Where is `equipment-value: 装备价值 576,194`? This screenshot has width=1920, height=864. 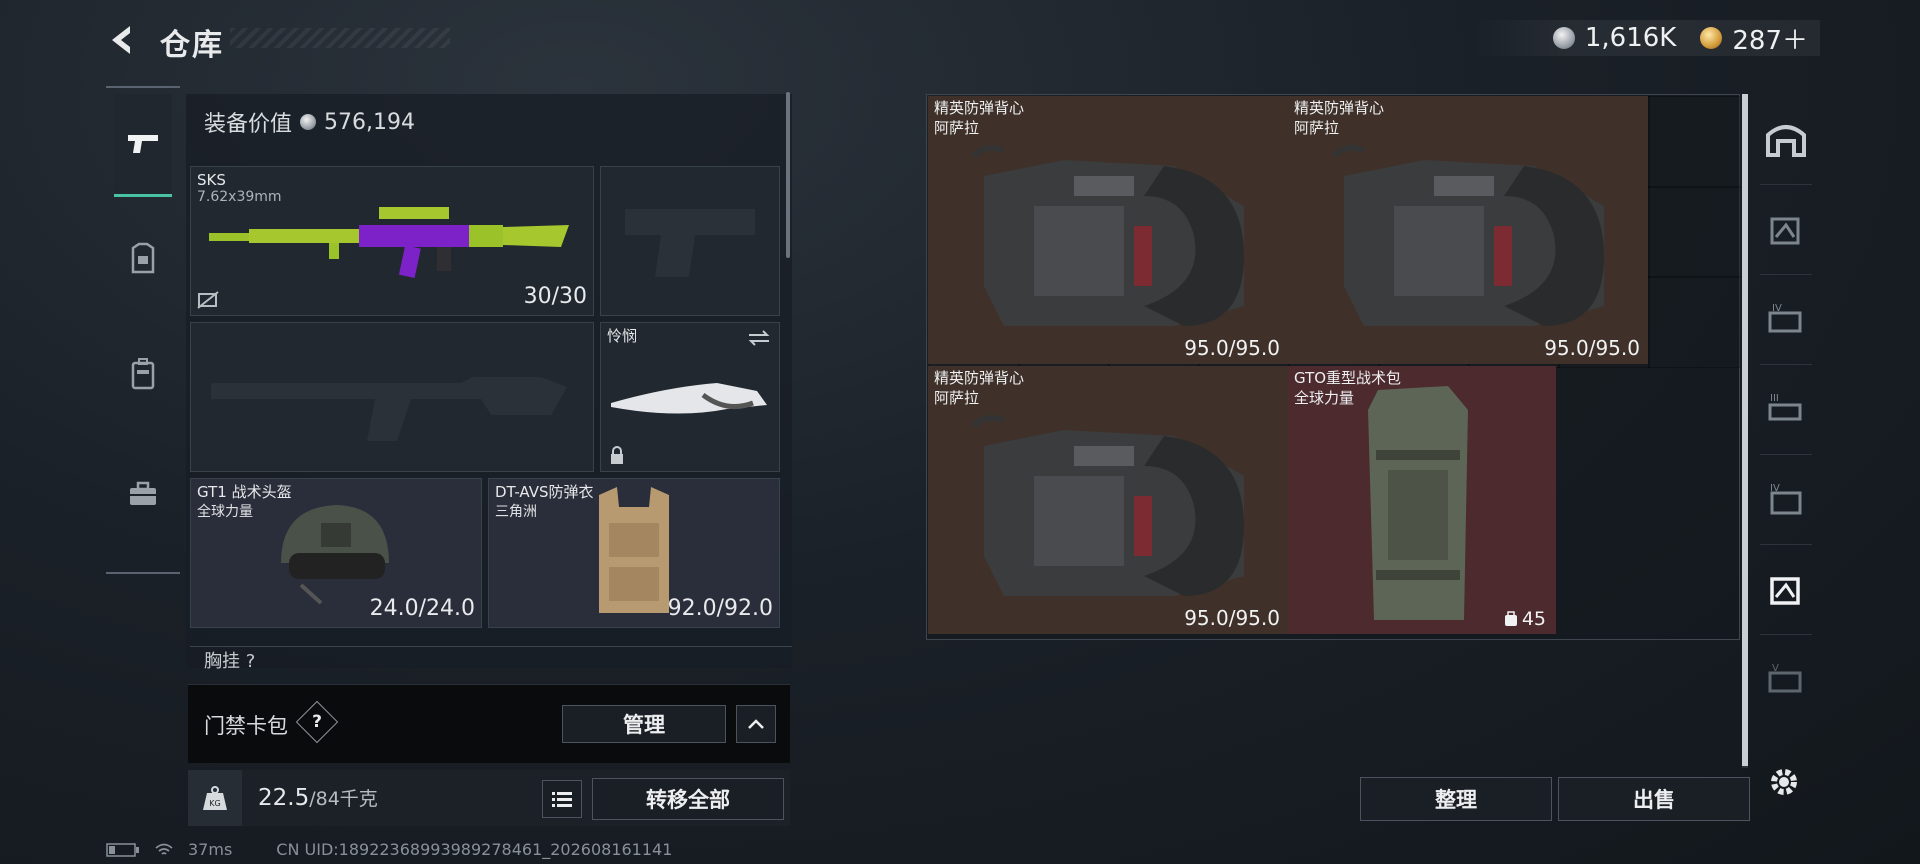
equipment-value: 装备价值 576,194 is located at coordinates (309, 122).